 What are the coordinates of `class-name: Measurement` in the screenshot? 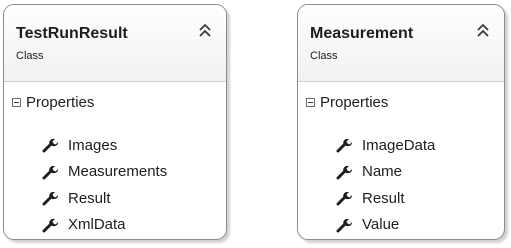 It's located at (362, 33).